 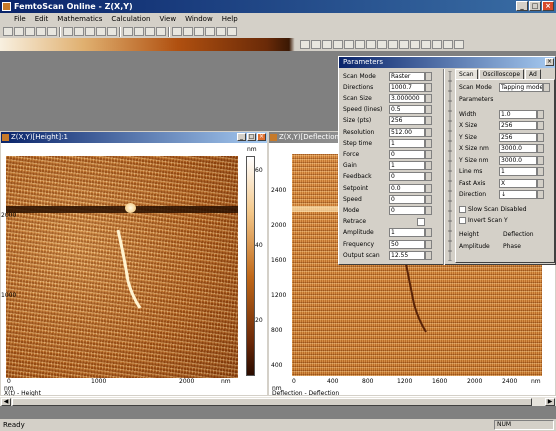 What do you see at coordinates (459, 44) in the screenshot?
I see `export-icon` at bounding box center [459, 44].